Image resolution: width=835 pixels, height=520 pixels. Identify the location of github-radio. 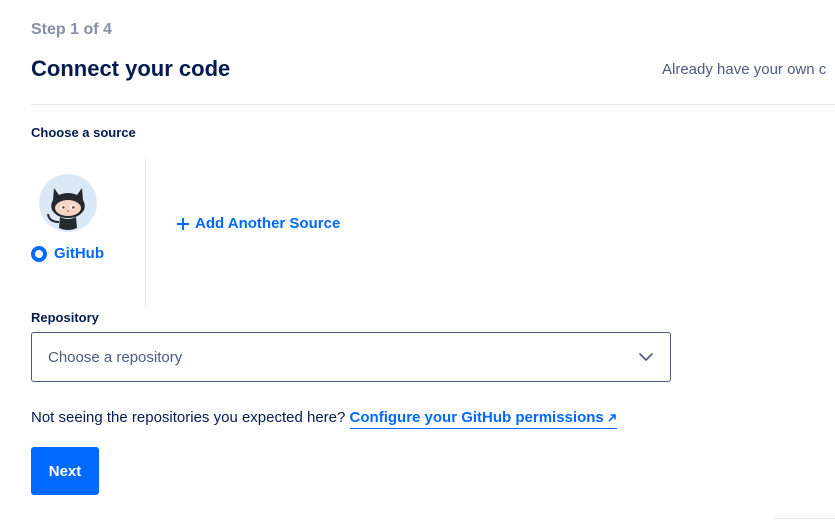
(39, 254).